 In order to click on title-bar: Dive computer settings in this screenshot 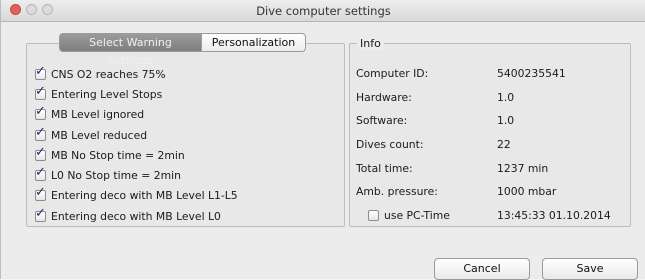, I will do `click(323, 11)`.